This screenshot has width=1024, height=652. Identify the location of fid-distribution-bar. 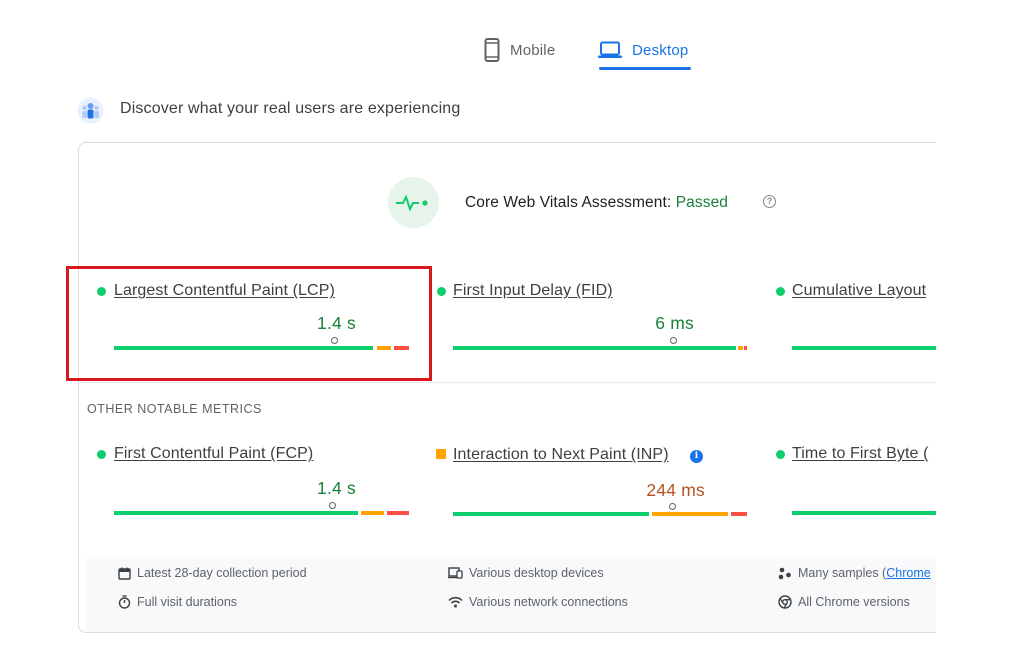
(600, 348).